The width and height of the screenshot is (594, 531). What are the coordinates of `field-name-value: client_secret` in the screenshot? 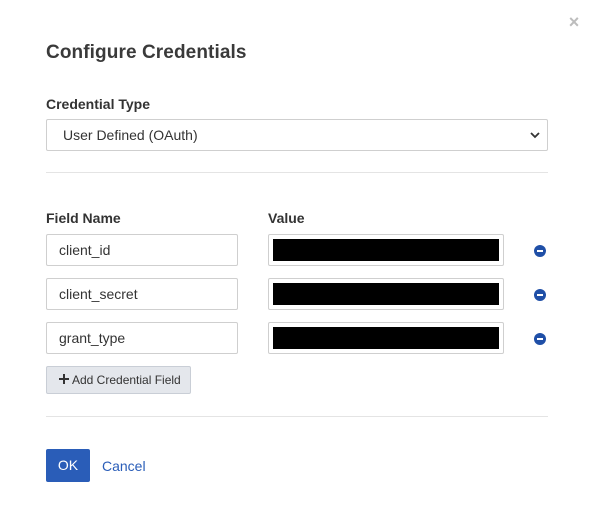 It's located at (98, 294).